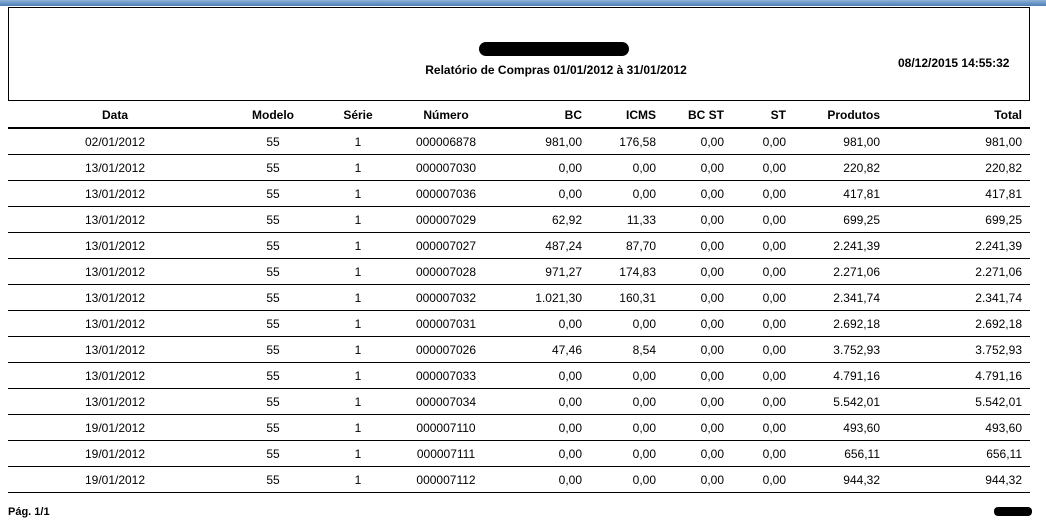 The image size is (1046, 523). What do you see at coordinates (446, 323) in the screenshot?
I see `cell-numero: 000007031` at bounding box center [446, 323].